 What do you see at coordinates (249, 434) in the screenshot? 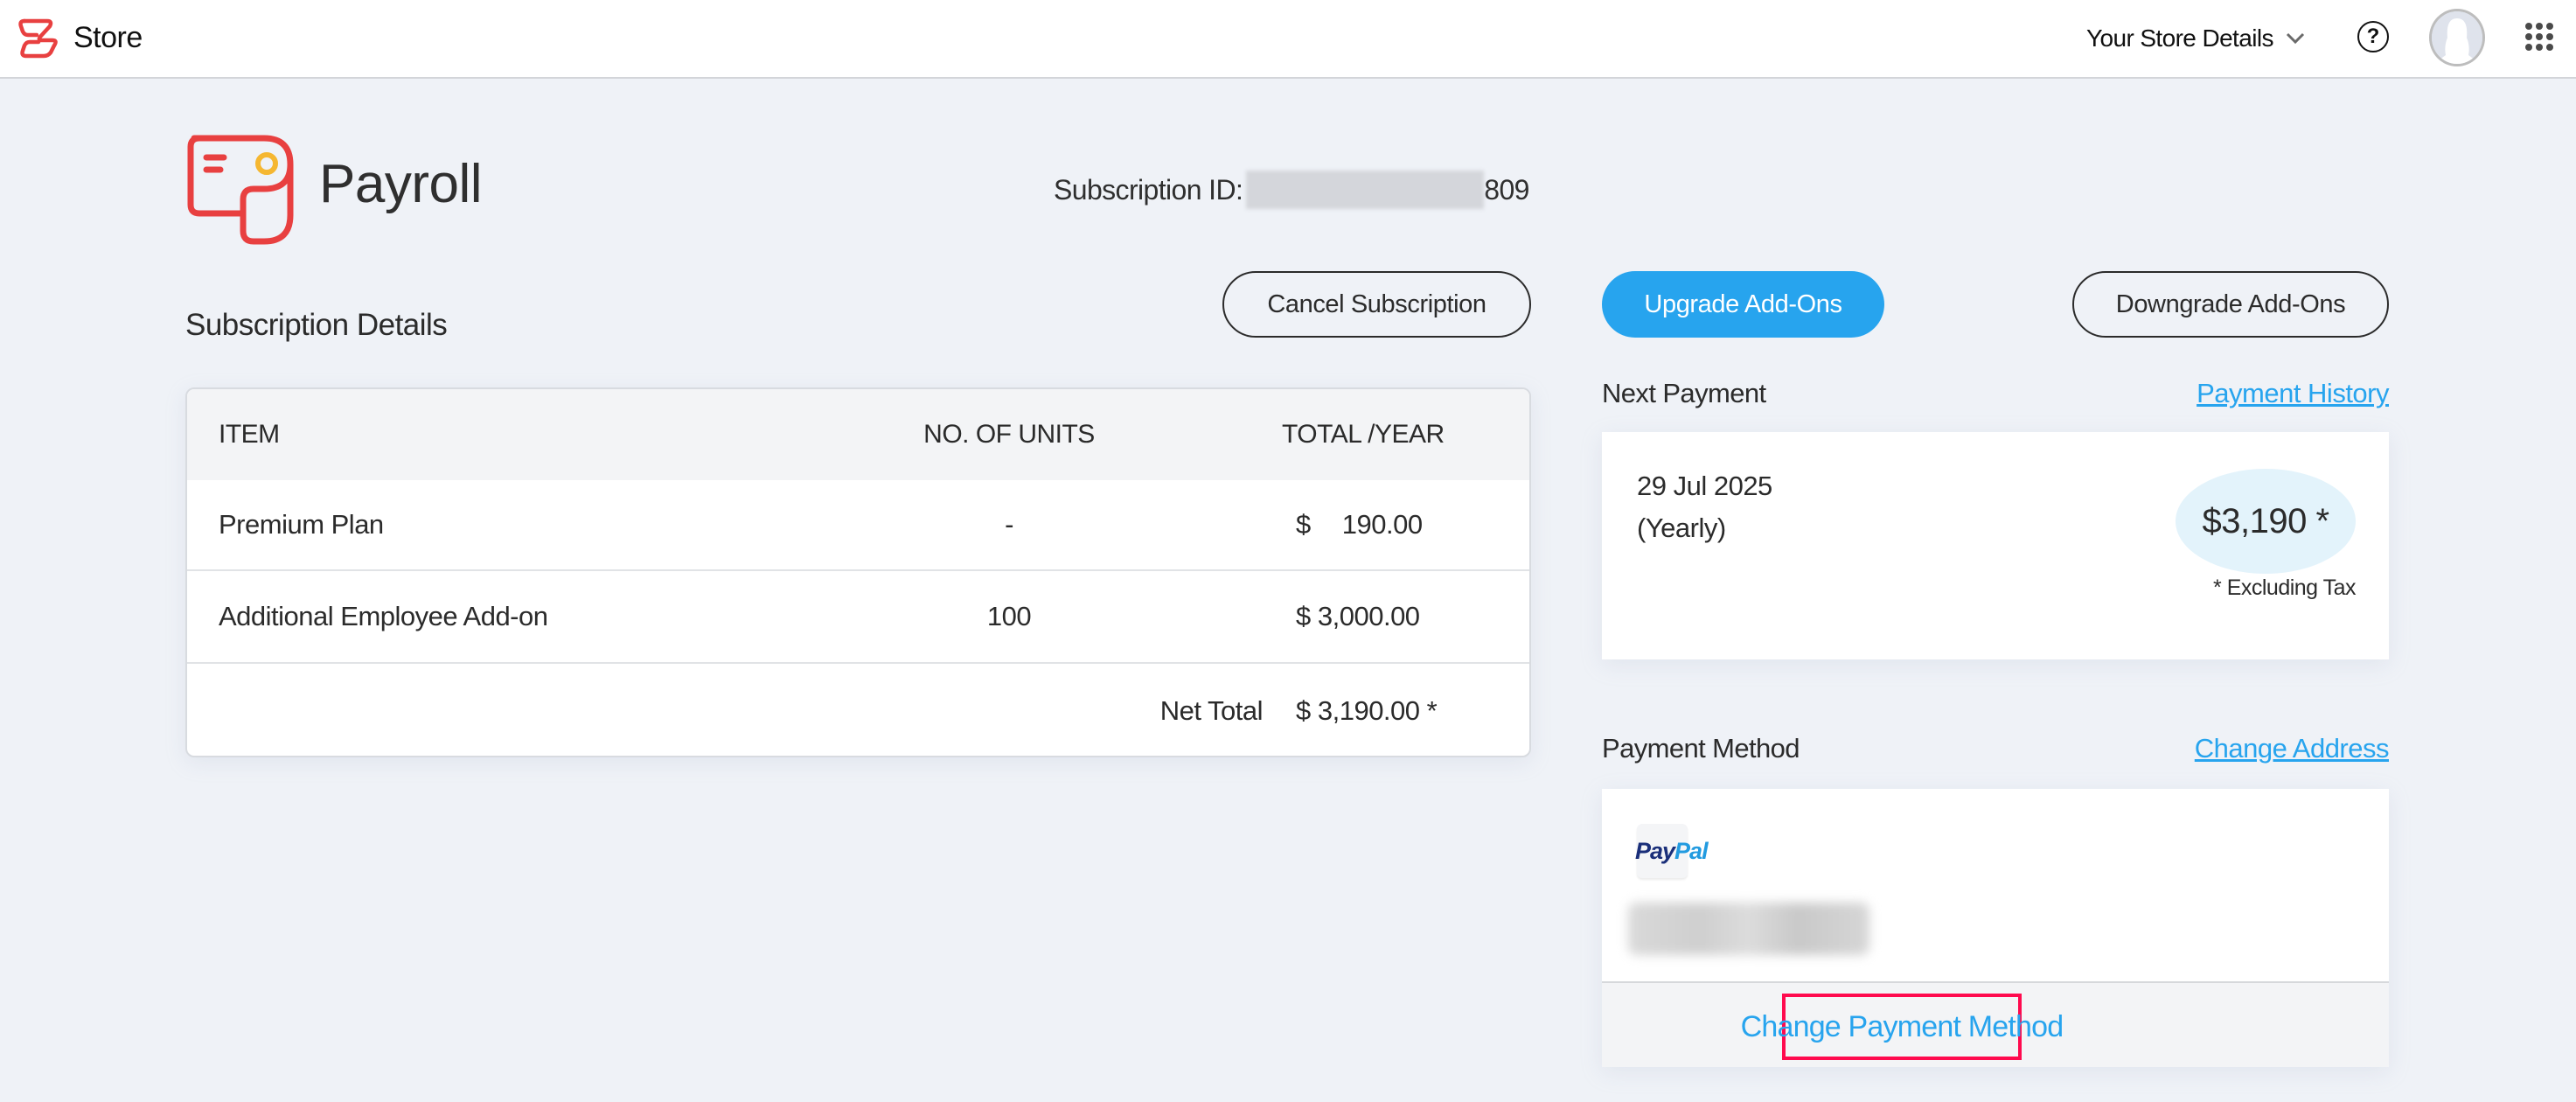
I see `column-header-item: ITEM` at bounding box center [249, 434].